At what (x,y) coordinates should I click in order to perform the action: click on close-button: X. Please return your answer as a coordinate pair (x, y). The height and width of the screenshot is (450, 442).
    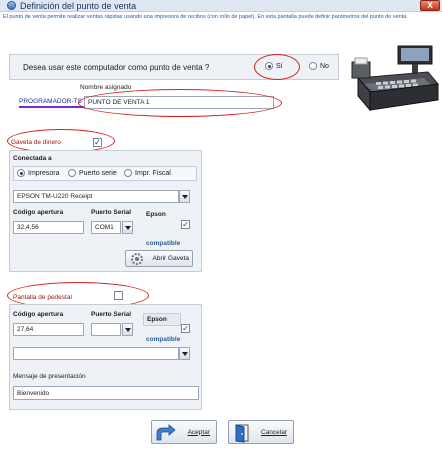
    Looking at the image, I should click on (430, 5).